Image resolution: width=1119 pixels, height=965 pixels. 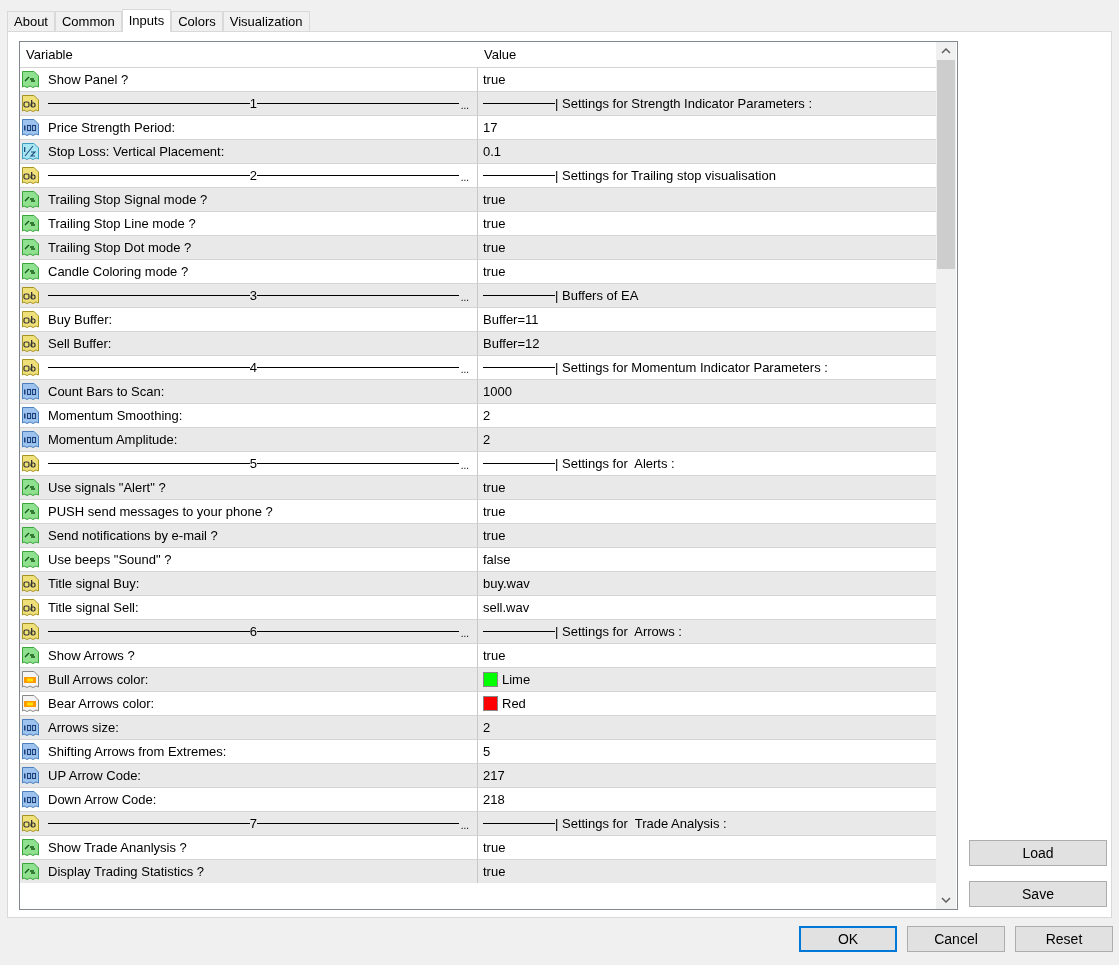 I want to click on value-cell: 217, so click(x=494, y=775).